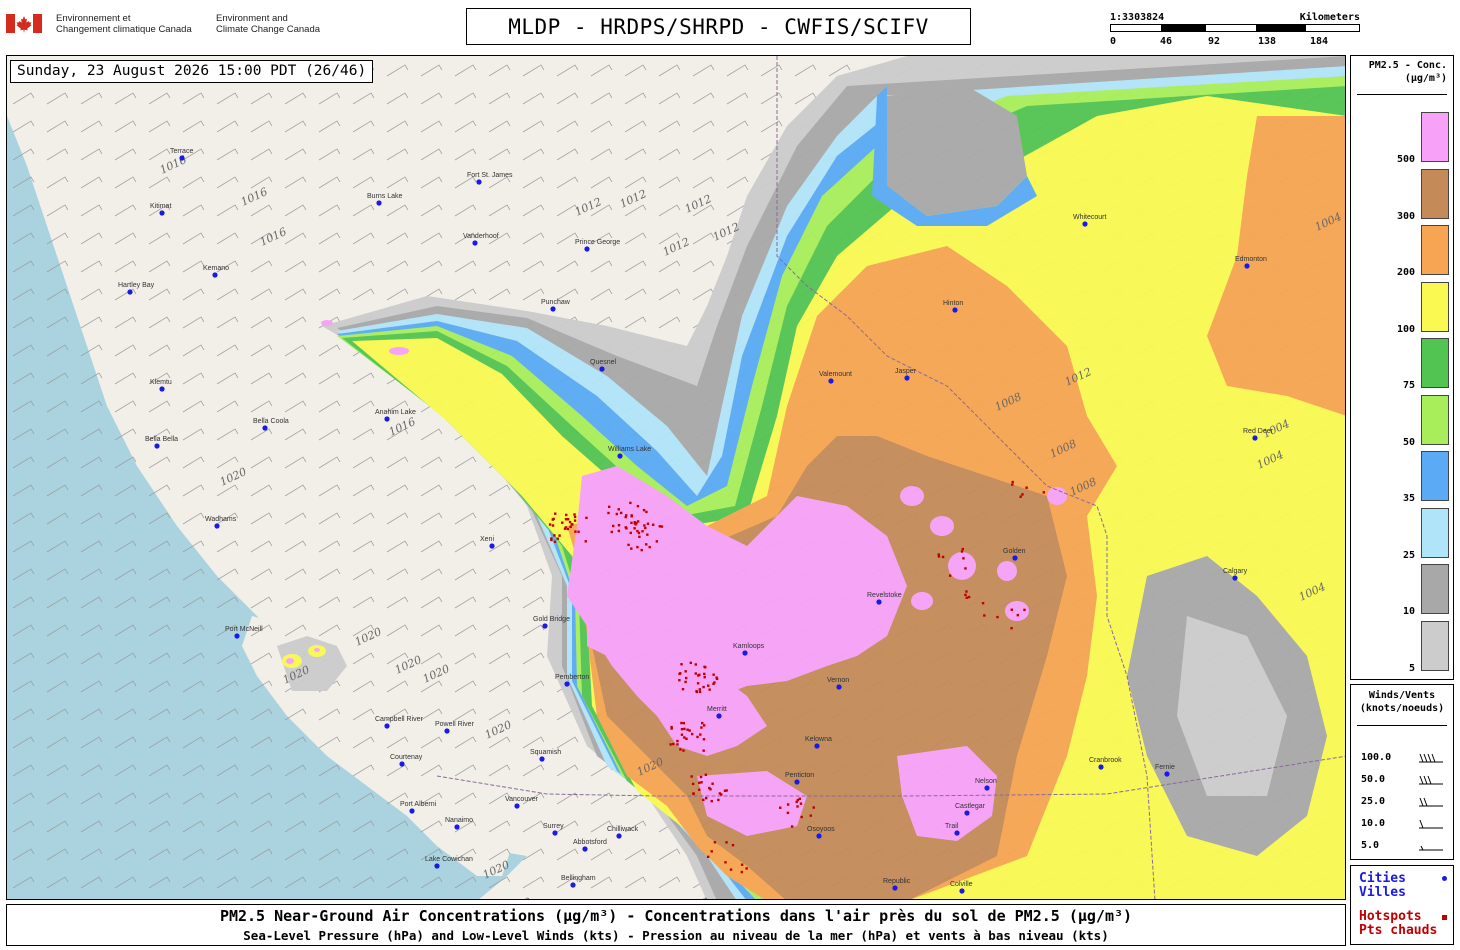  Describe the element at coordinates (545, 752) in the screenshot. I see `city-label: Squamish` at that location.